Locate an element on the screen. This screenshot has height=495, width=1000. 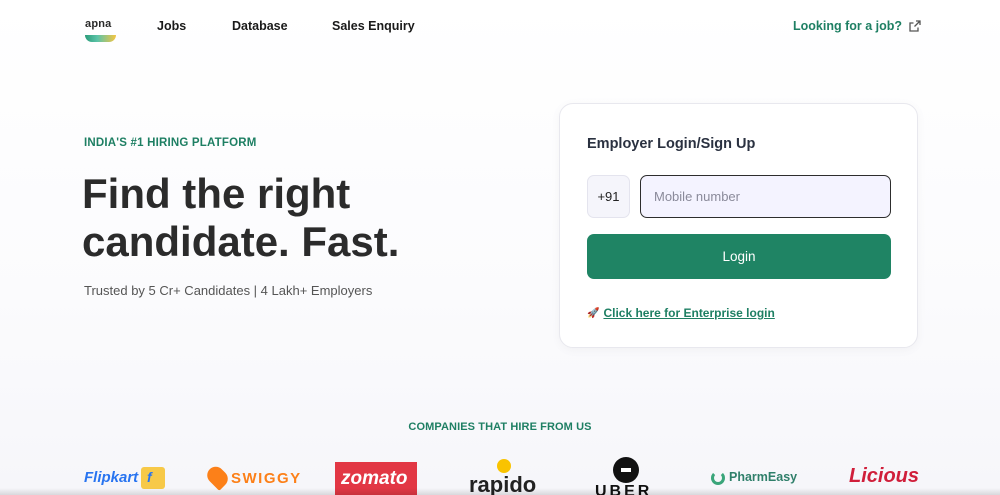
pharmeasy-icon is located at coordinates (718, 478).